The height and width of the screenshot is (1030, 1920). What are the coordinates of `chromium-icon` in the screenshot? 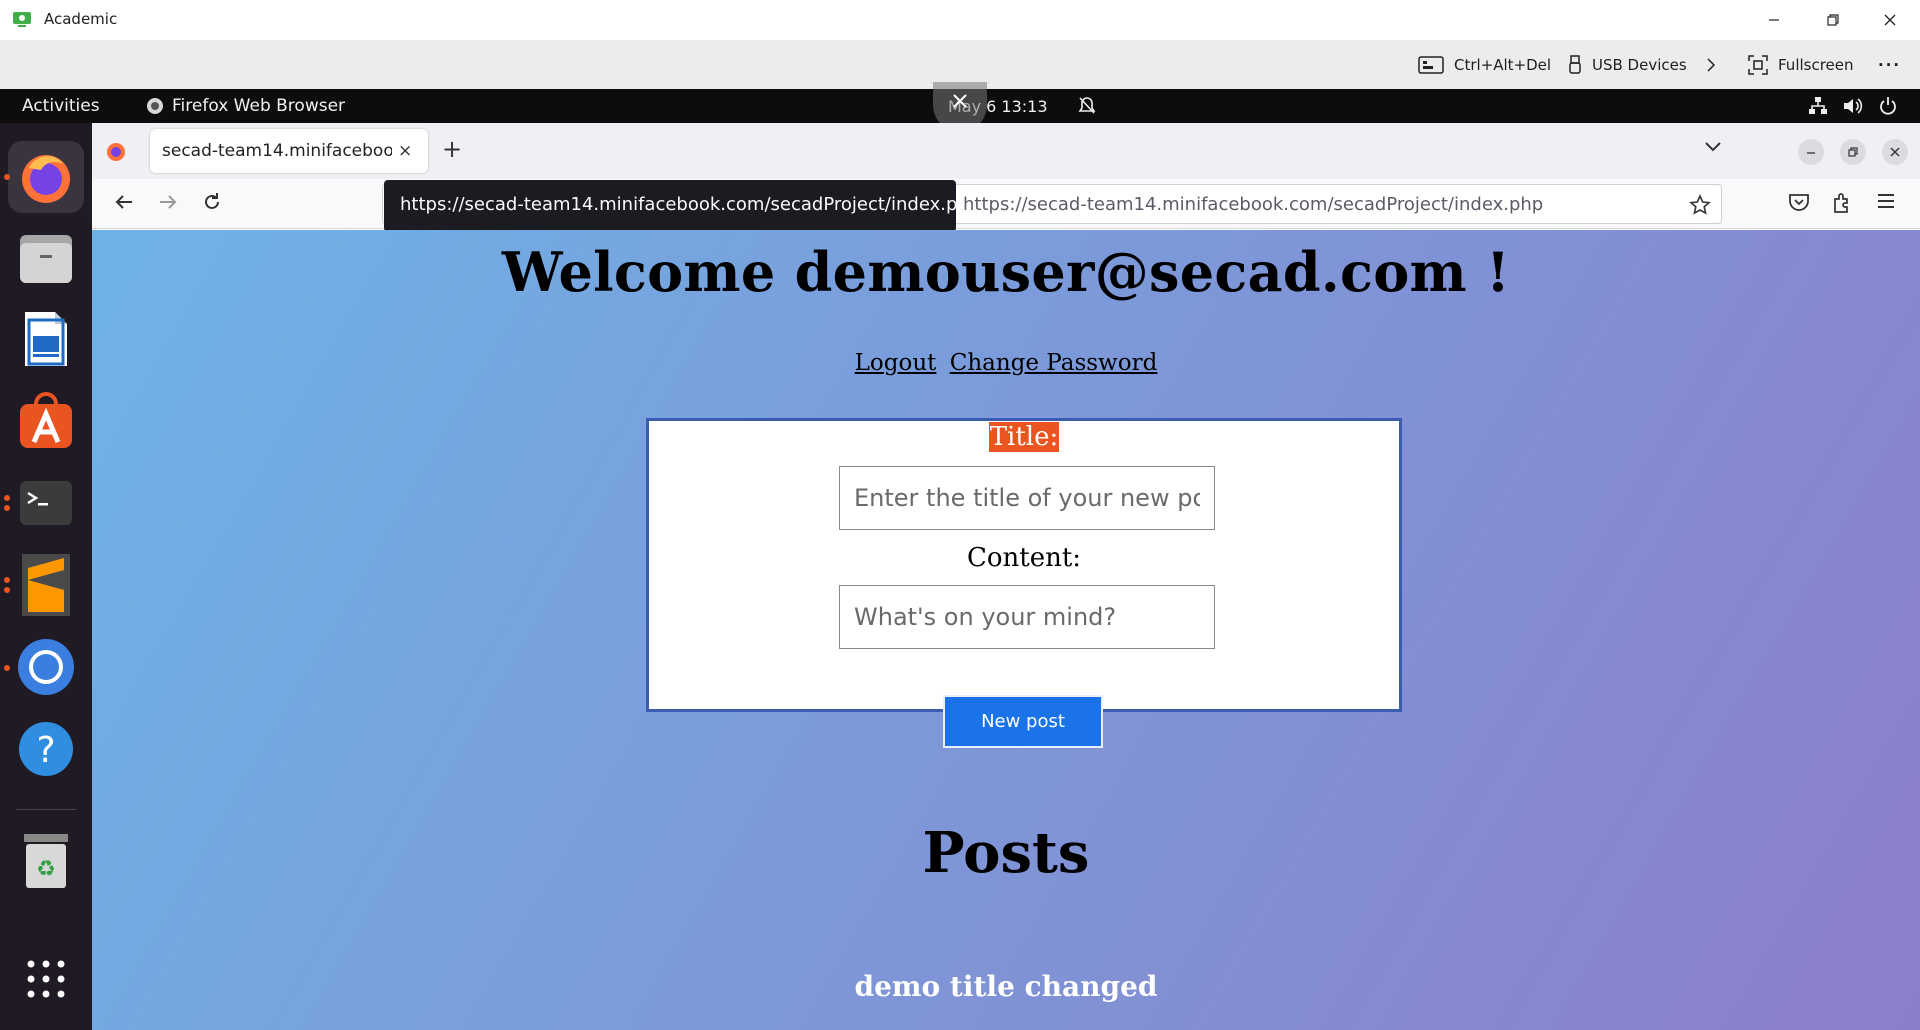 It's located at (46, 667).